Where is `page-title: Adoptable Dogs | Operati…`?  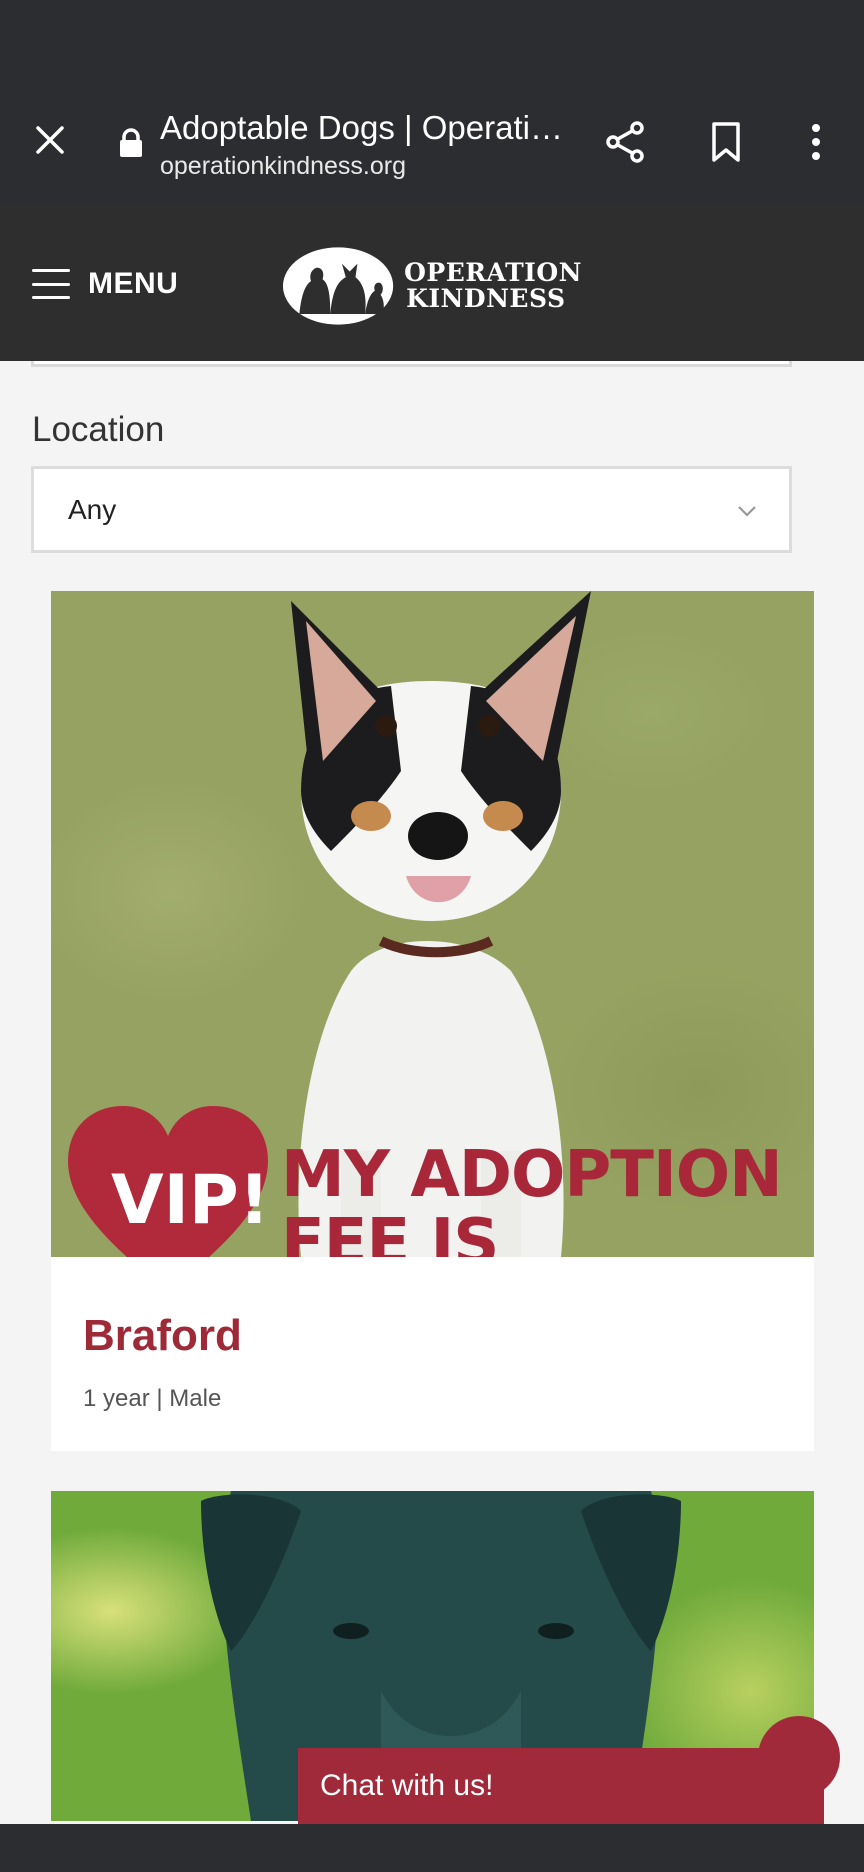
page-title: Adoptable Dogs | Operati… is located at coordinates (361, 127).